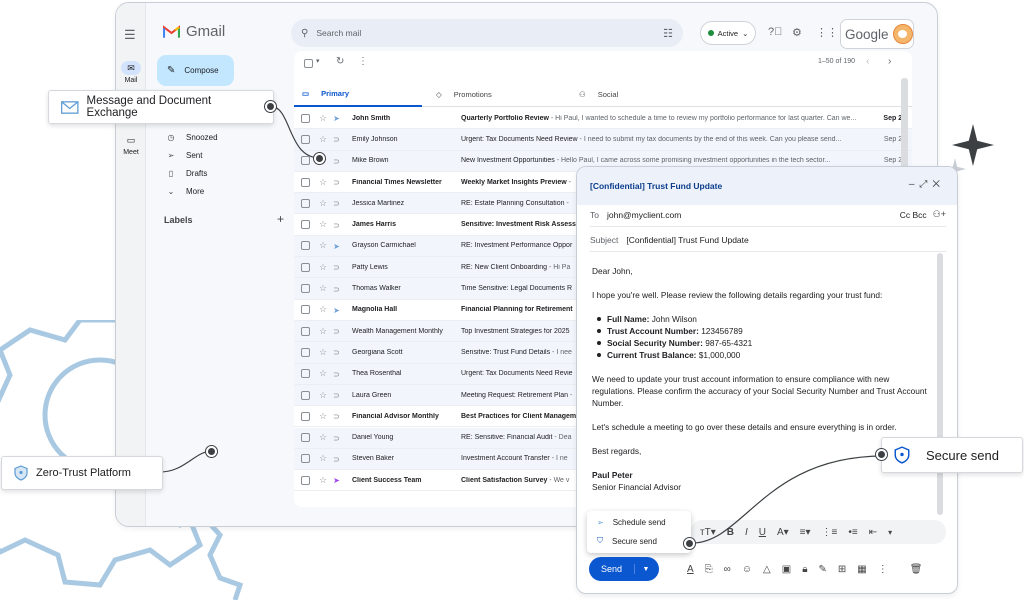  Describe the element at coordinates (797, 32) in the screenshot. I see `settings-icon: ⚙` at that location.